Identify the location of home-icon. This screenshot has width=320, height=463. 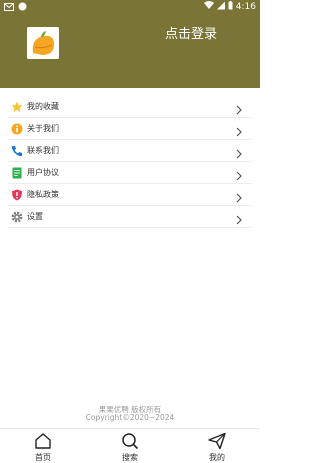
(43, 441).